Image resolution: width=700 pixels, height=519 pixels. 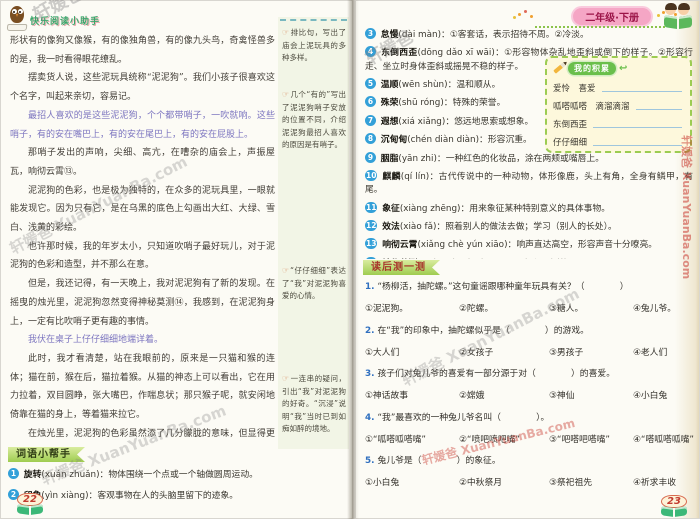 I want to click on option: ②中秋祭月, so click(x=481, y=483).